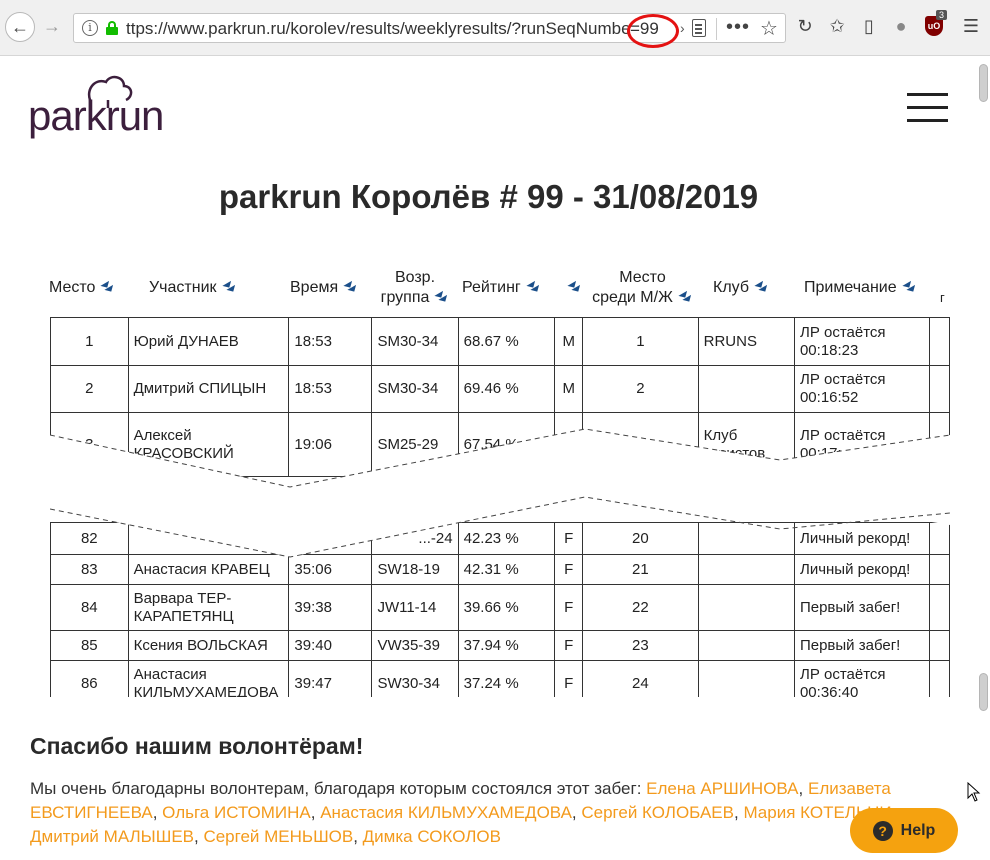  Describe the element at coordinates (928, 108) in the screenshot. I see `hamburger-menu-icon` at that location.